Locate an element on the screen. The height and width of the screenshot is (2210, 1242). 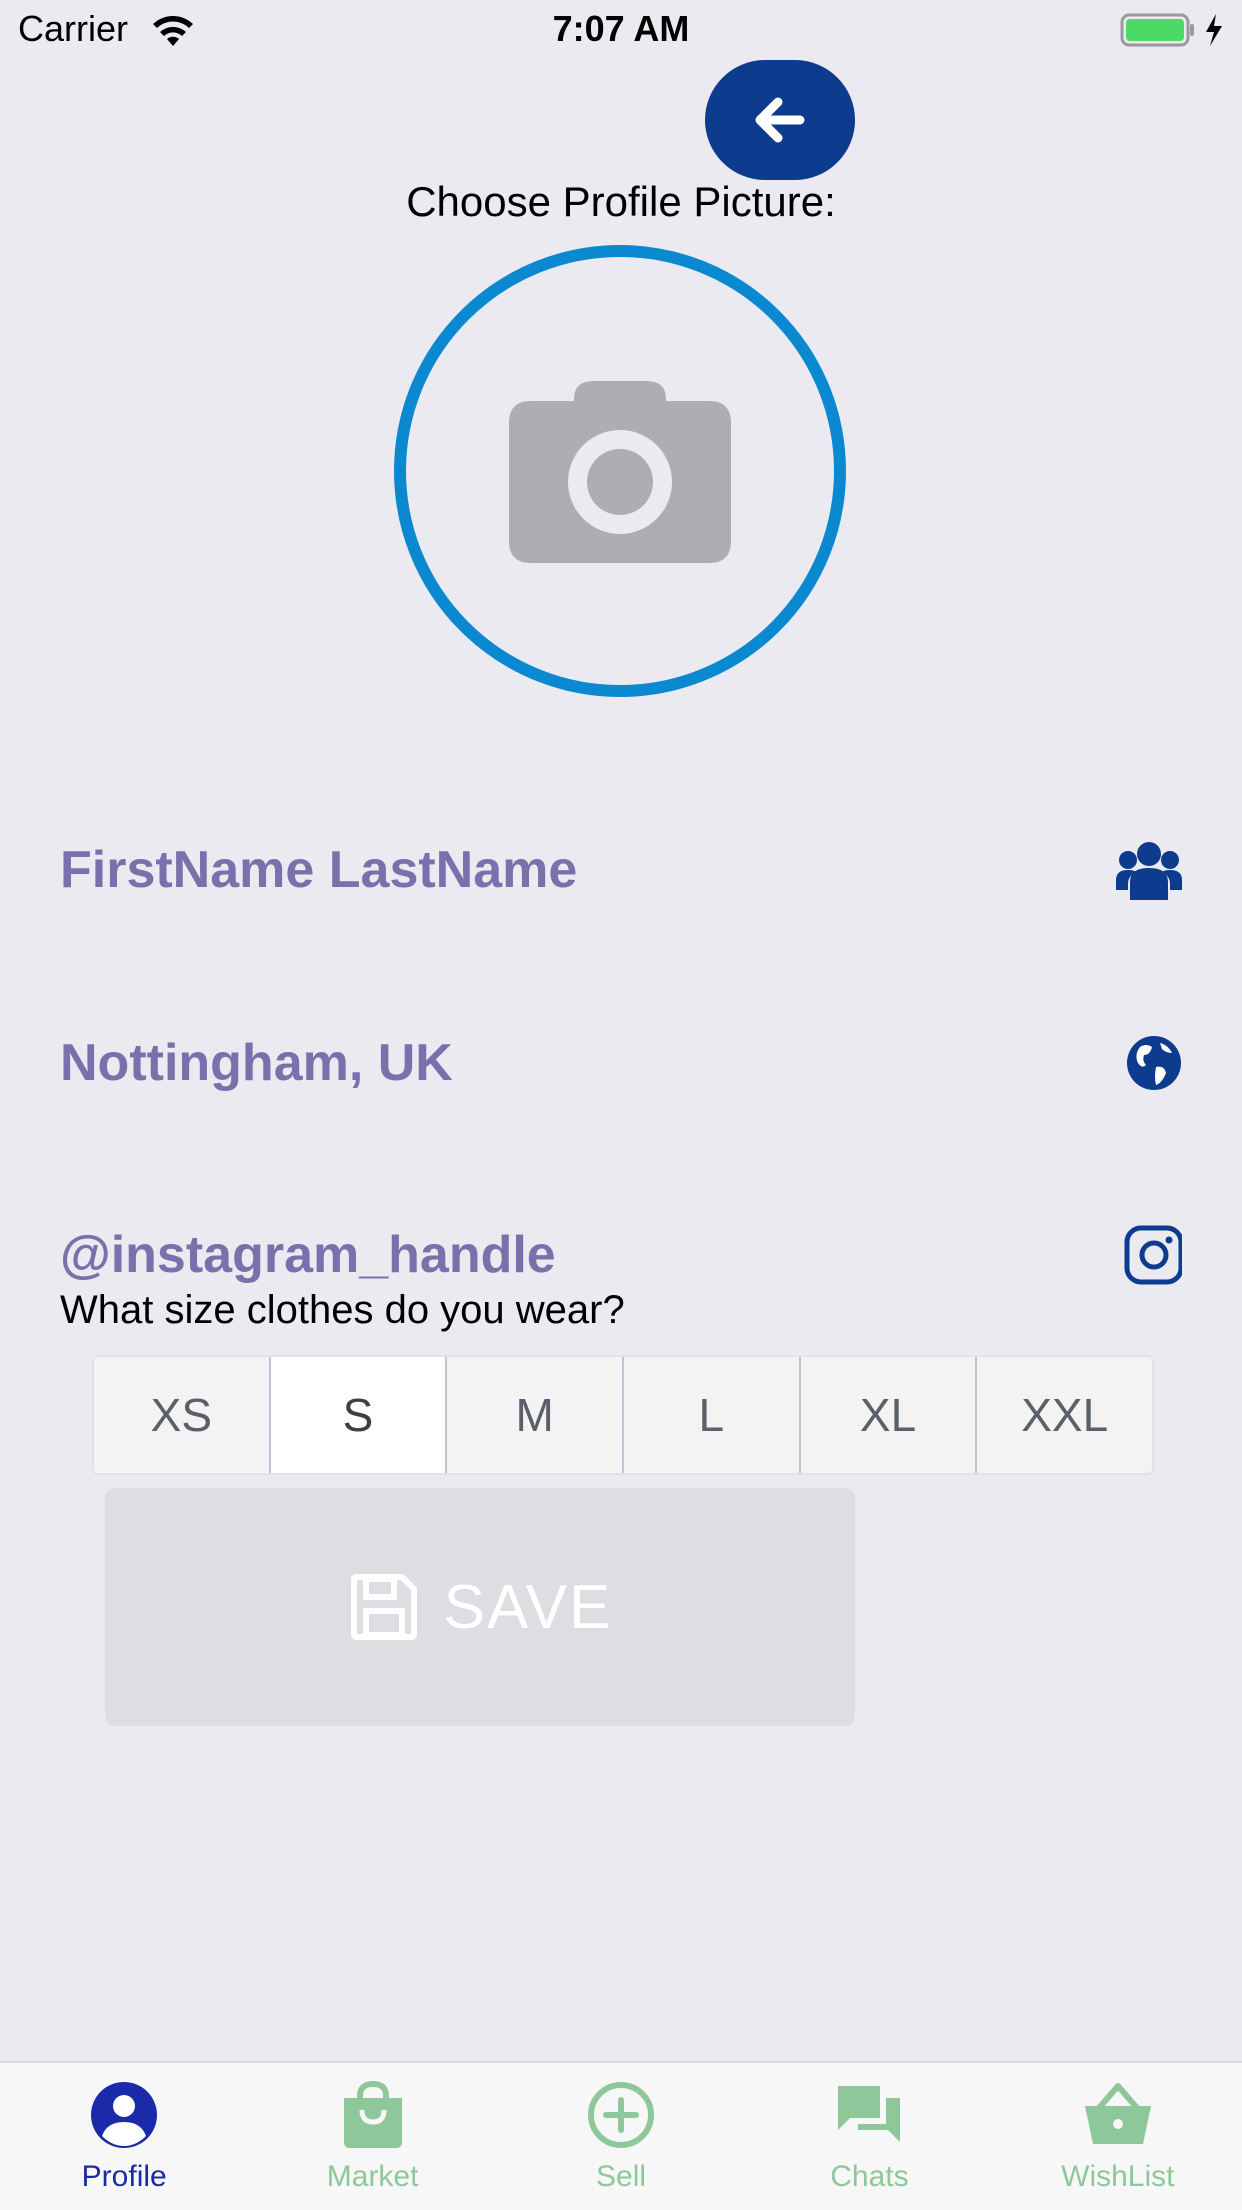
size-option-xs: XS is located at coordinates (182, 1415).